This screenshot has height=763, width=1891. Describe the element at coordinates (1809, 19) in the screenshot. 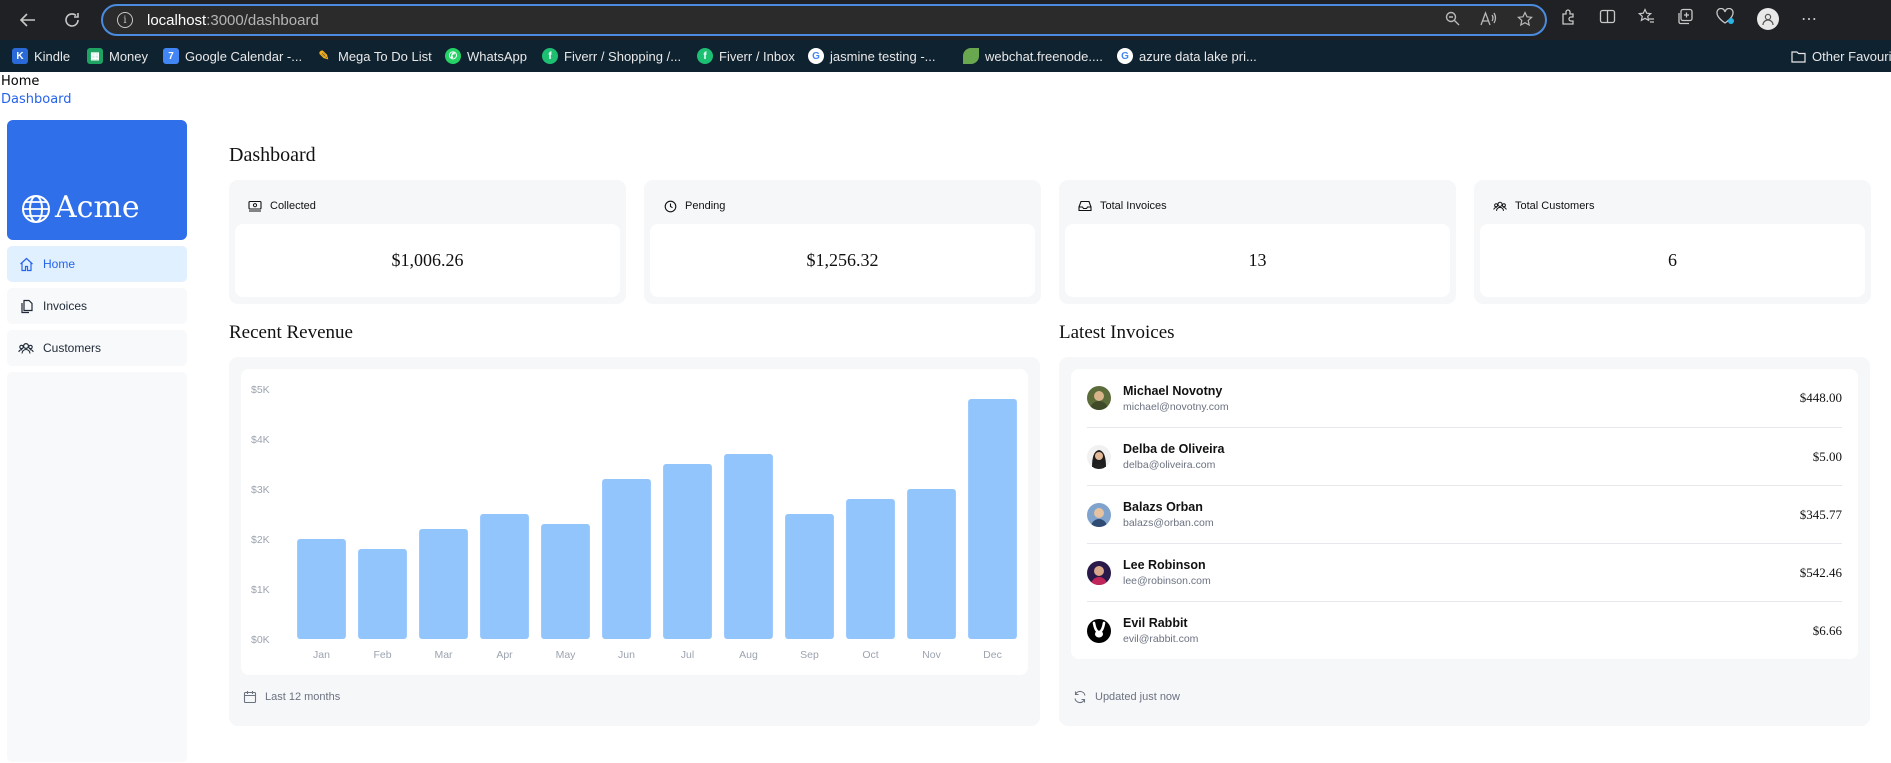

I see `more-menu-icon: ⋯` at that location.